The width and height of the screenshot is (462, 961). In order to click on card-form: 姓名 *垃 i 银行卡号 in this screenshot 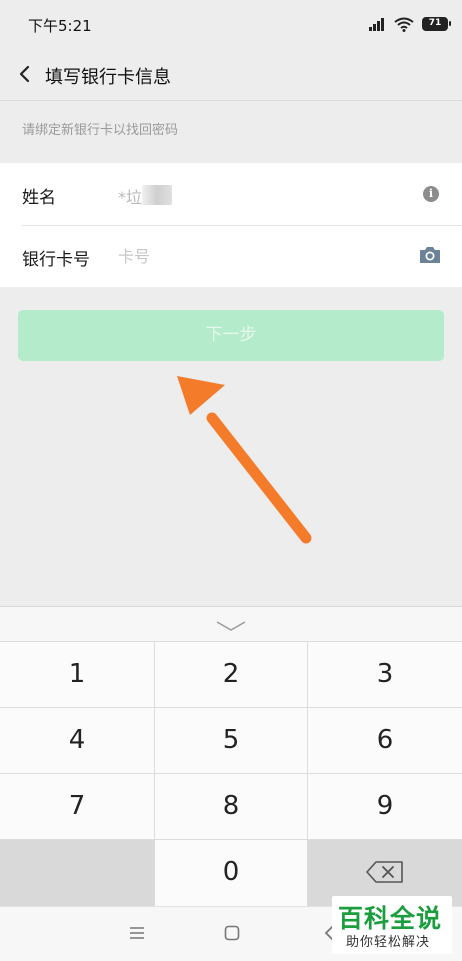, I will do `click(231, 225)`.